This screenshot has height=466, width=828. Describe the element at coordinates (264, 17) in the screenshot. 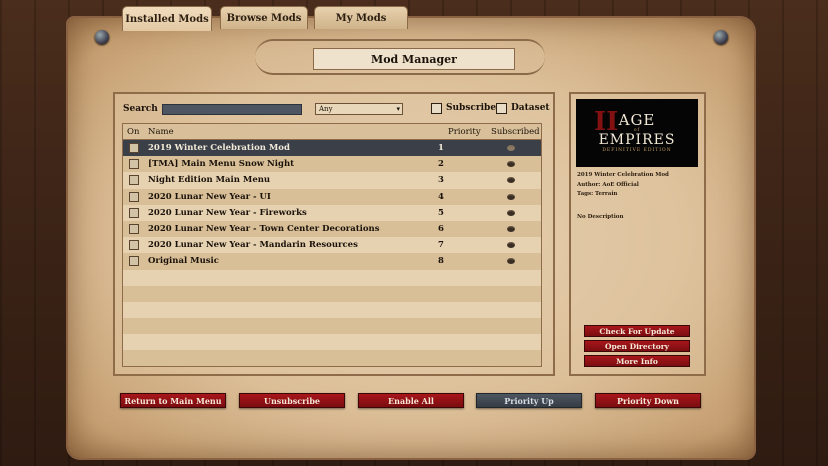

I see `tab-browse-mods: Browse Mods` at that location.